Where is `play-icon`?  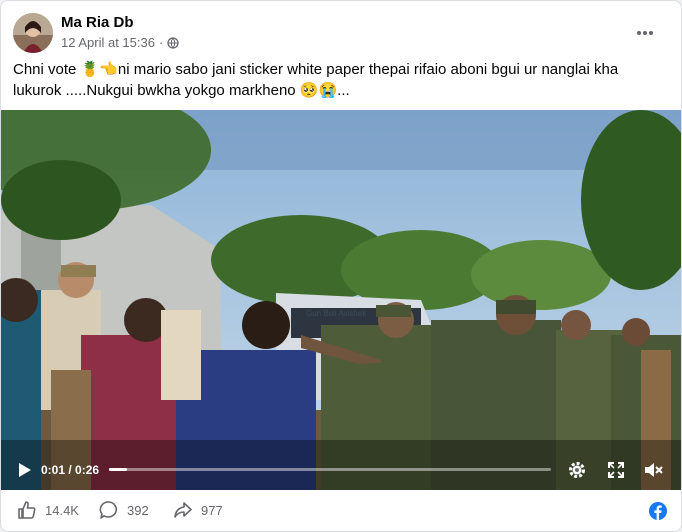 play-icon is located at coordinates (24, 470).